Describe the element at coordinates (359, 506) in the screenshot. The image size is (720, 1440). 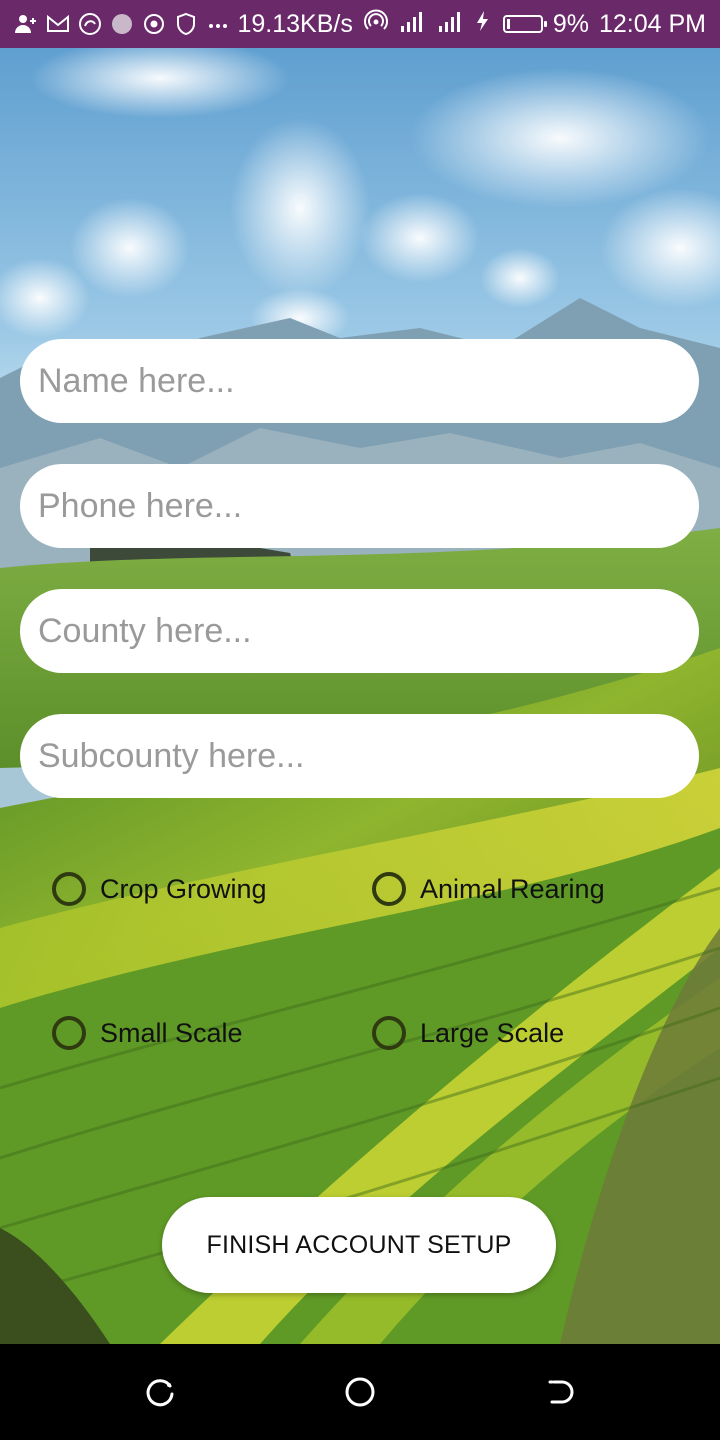
I see `phone-input` at that location.